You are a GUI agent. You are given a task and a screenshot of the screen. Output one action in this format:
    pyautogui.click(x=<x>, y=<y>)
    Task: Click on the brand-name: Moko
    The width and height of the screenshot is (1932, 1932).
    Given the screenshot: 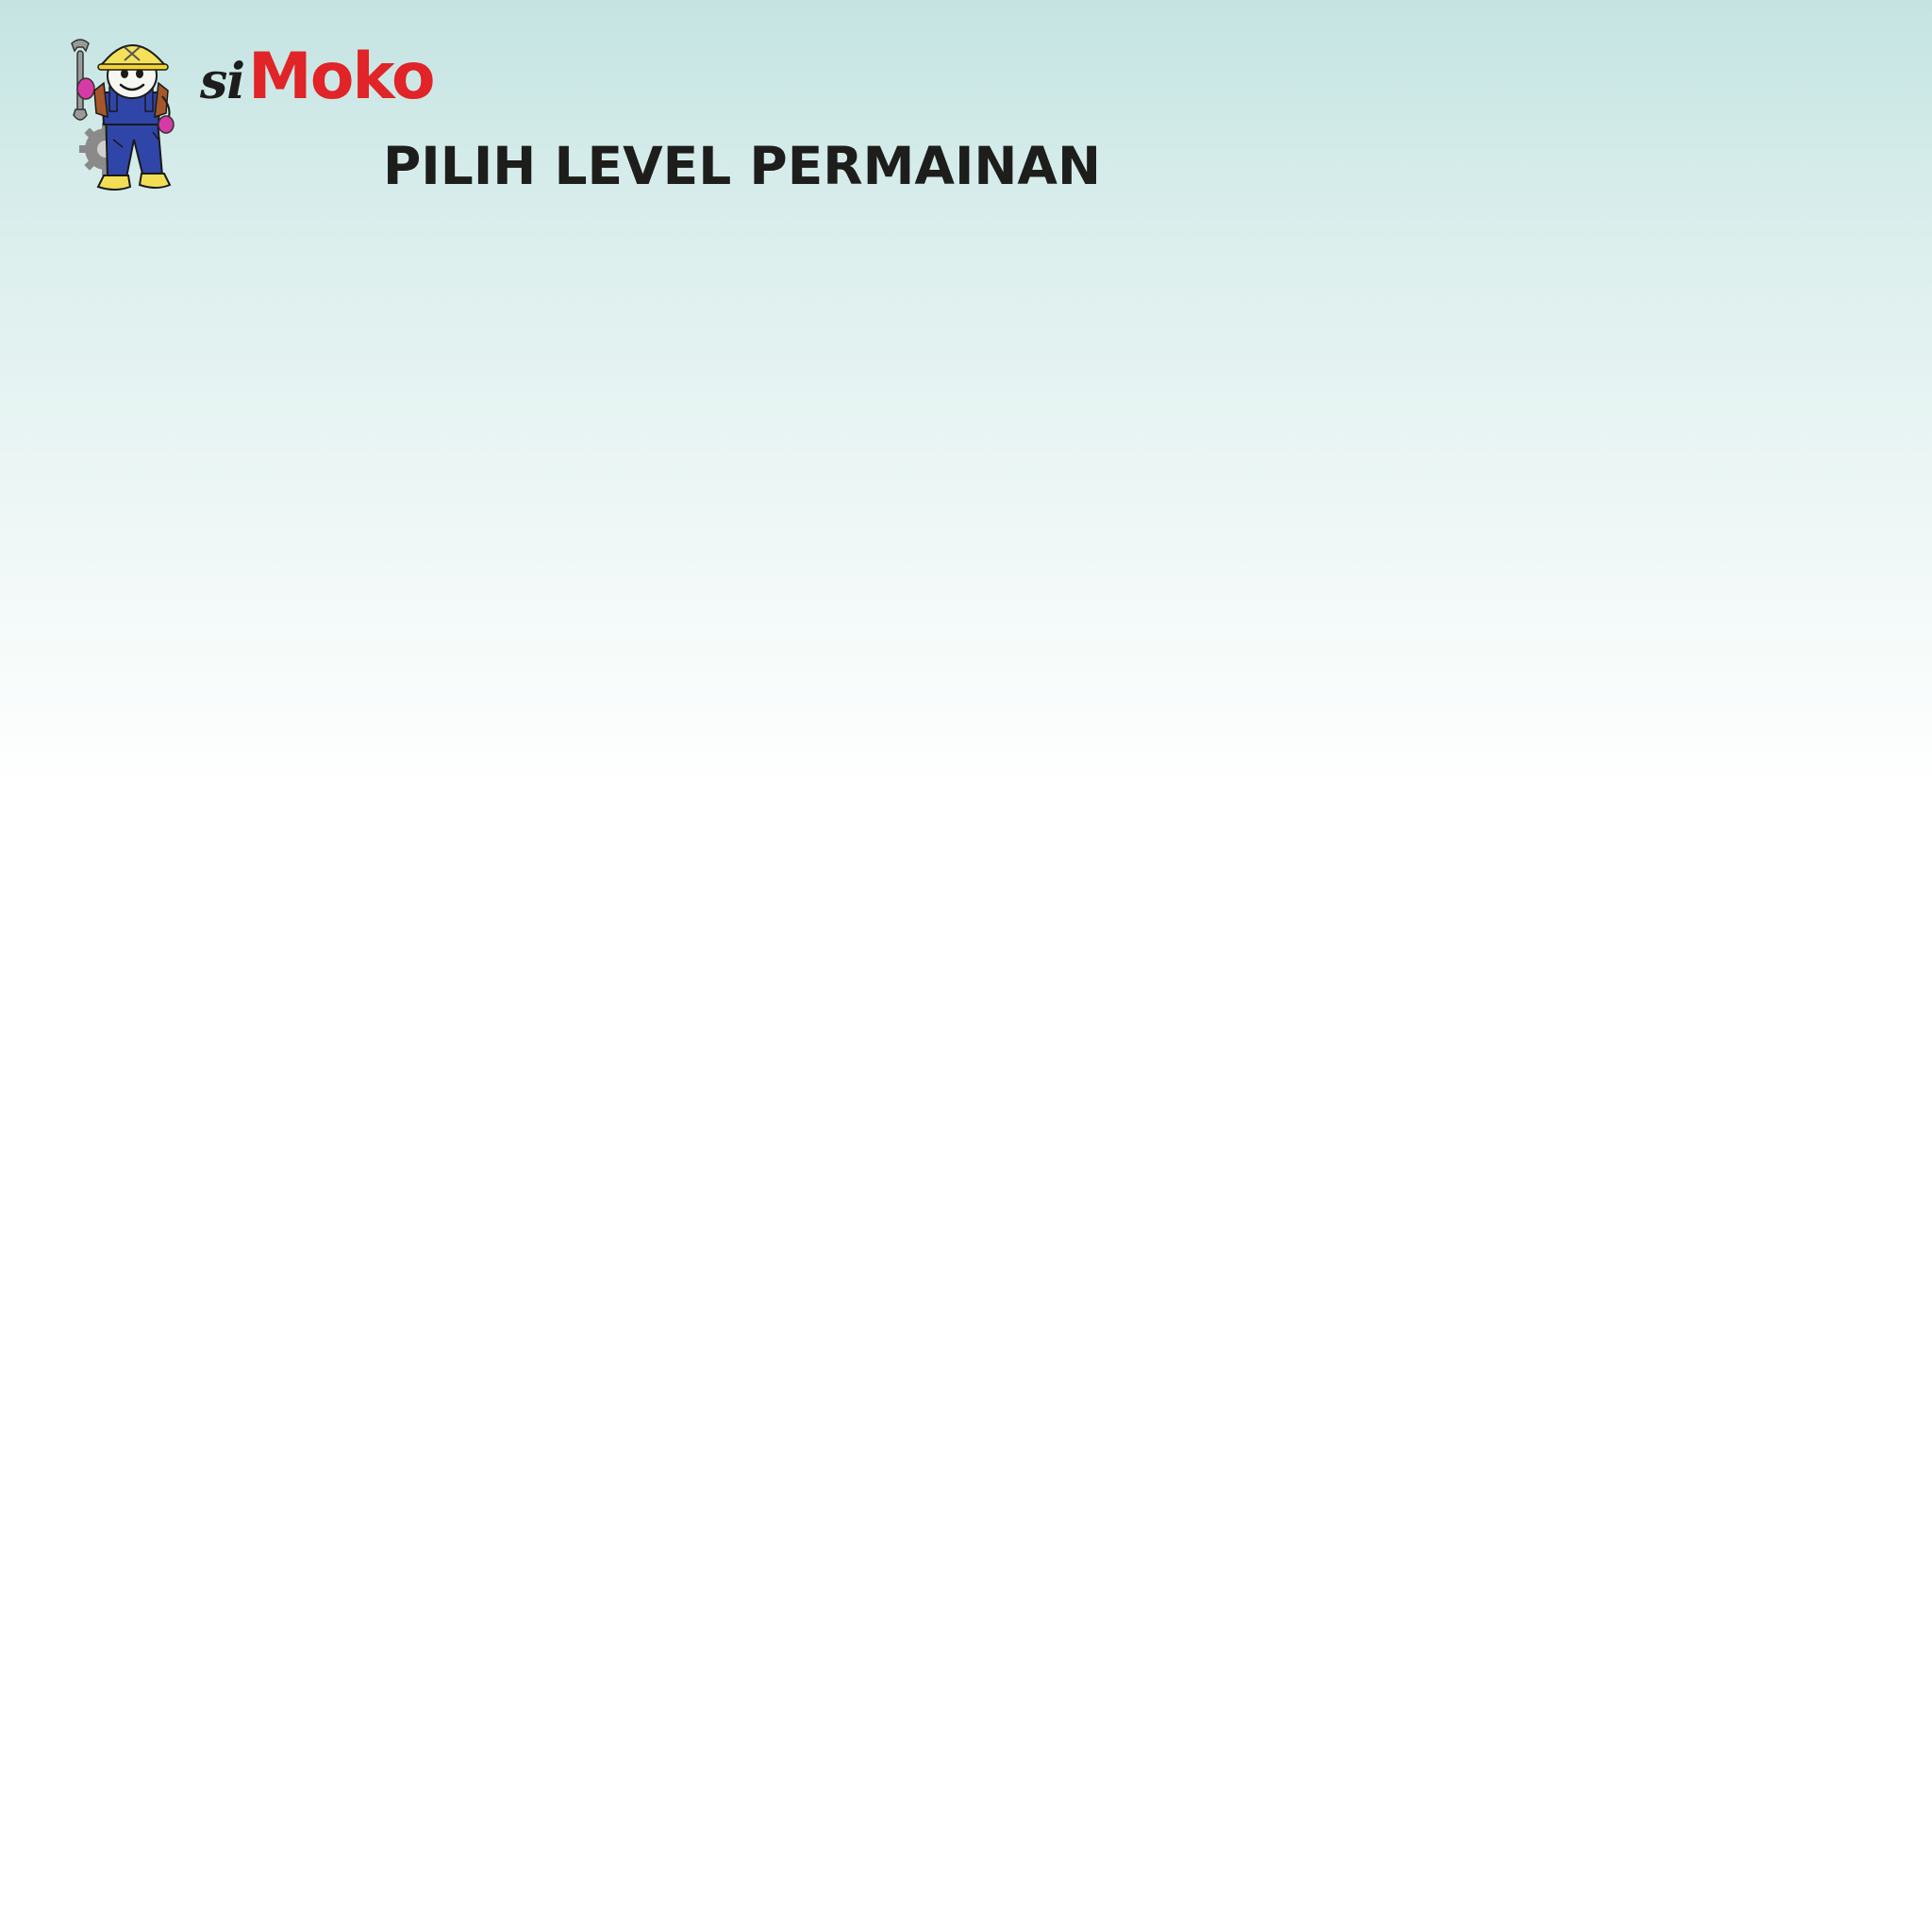 What is the action you would take?
    pyautogui.click(x=342, y=77)
    